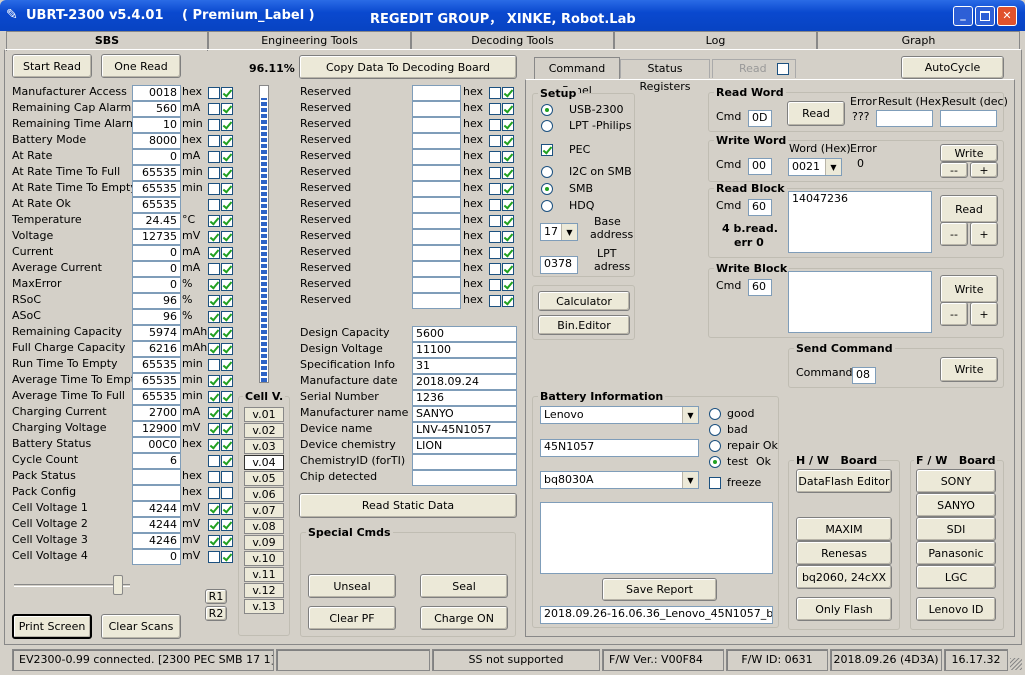  I want to click on write-word-button: Write, so click(969, 153).